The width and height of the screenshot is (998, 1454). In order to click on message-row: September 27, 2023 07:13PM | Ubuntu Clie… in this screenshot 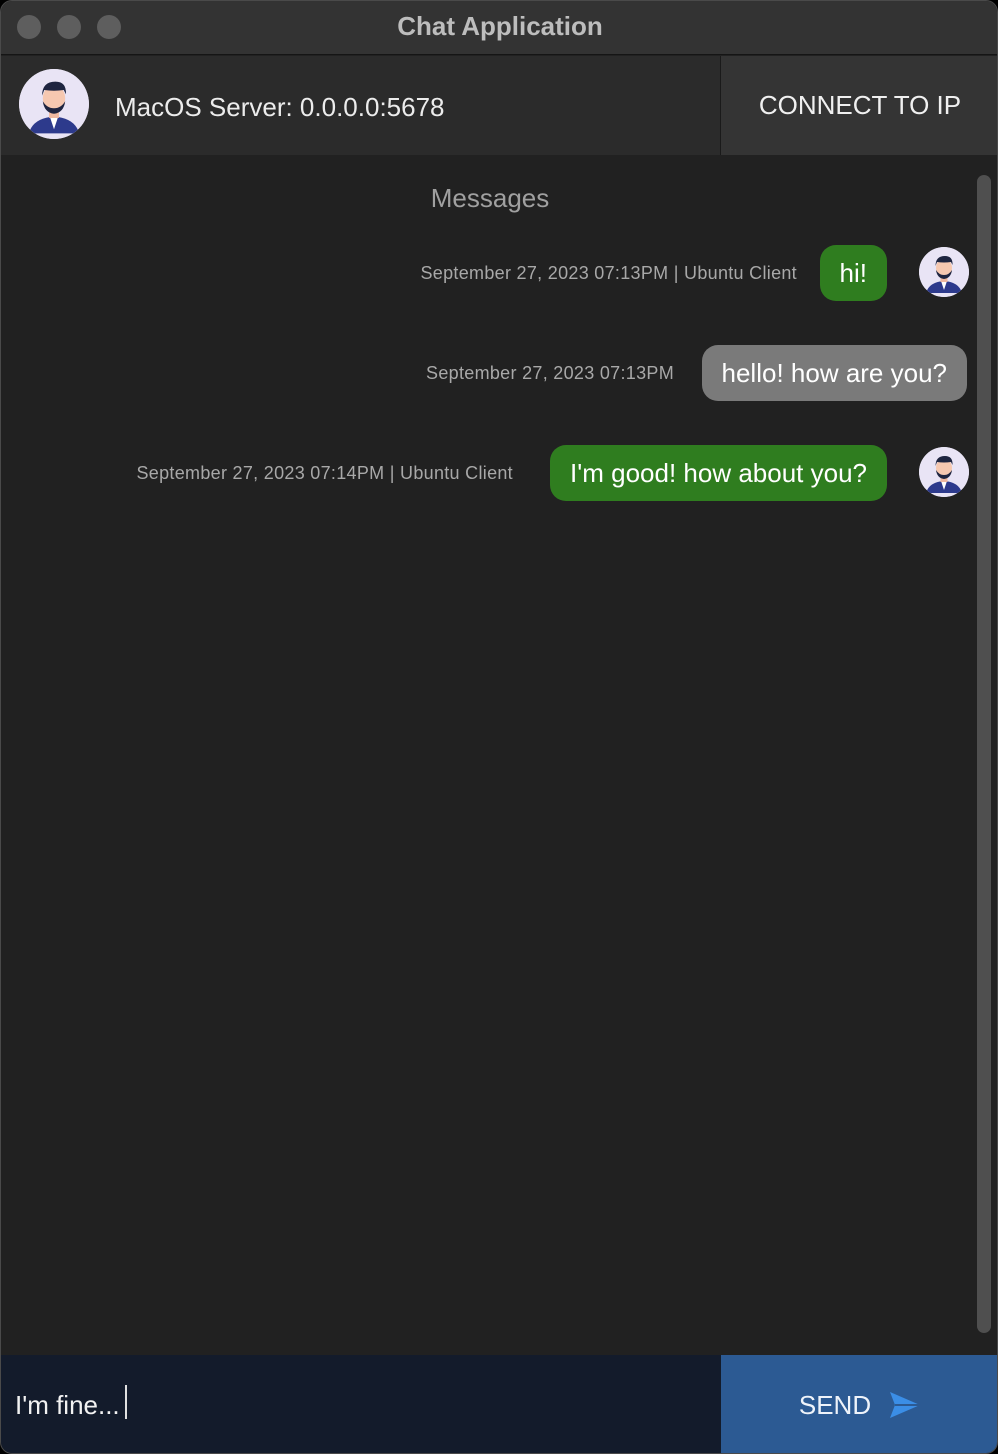, I will do `click(499, 273)`.